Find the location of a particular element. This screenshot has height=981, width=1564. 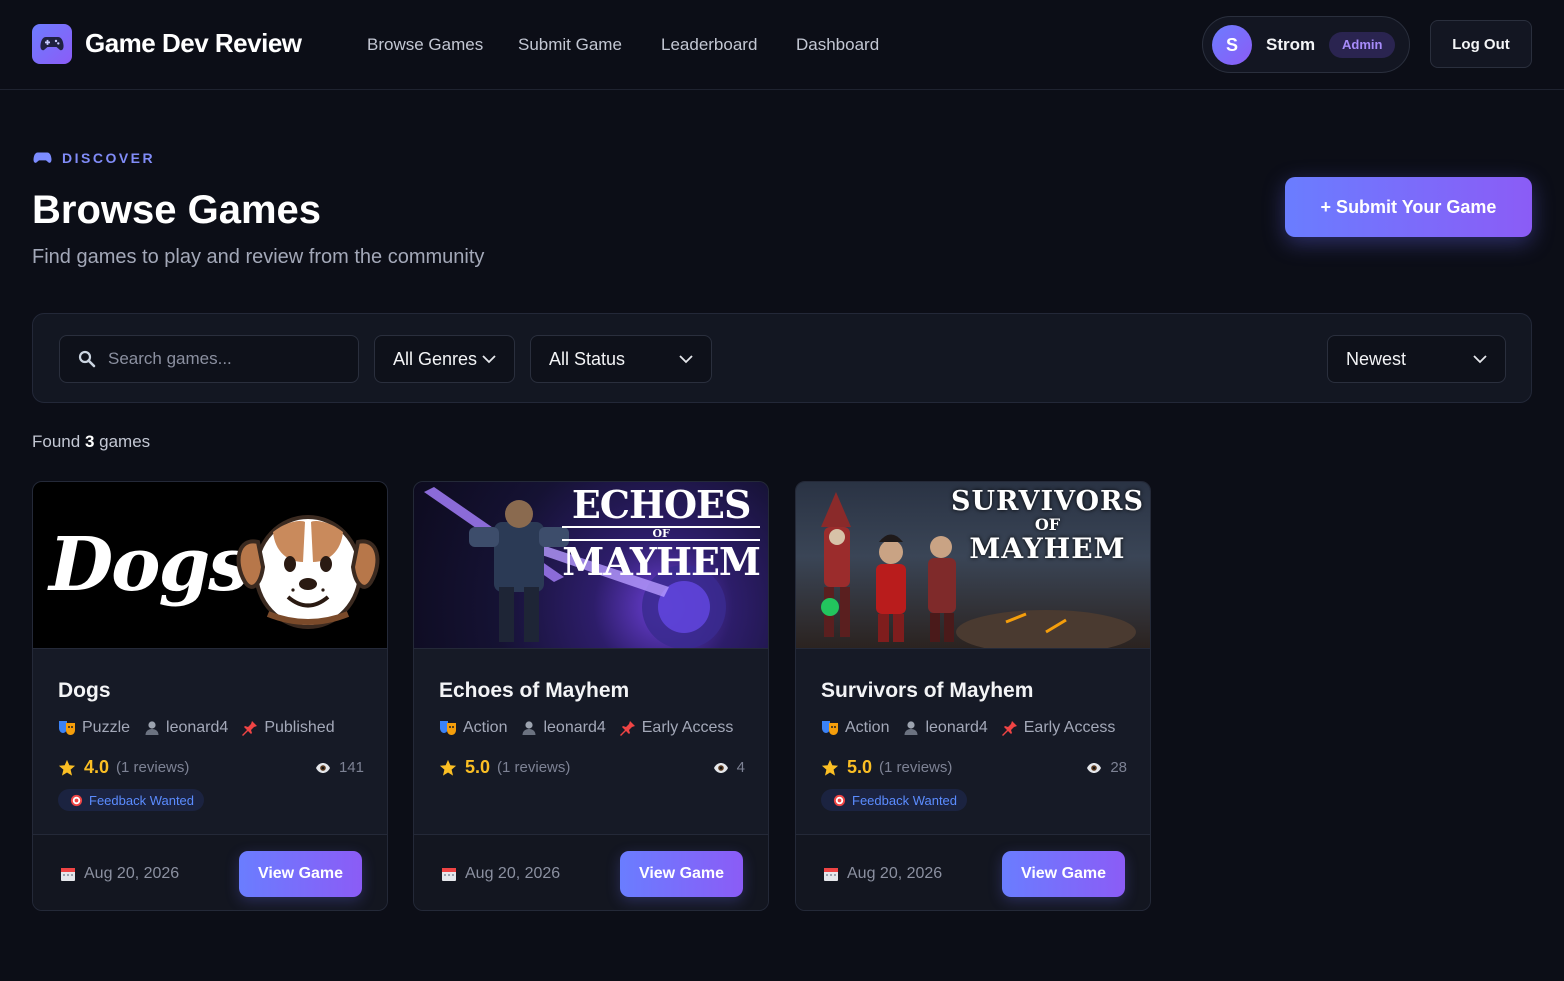

game-cover-image: Dogs is located at coordinates (210, 565).